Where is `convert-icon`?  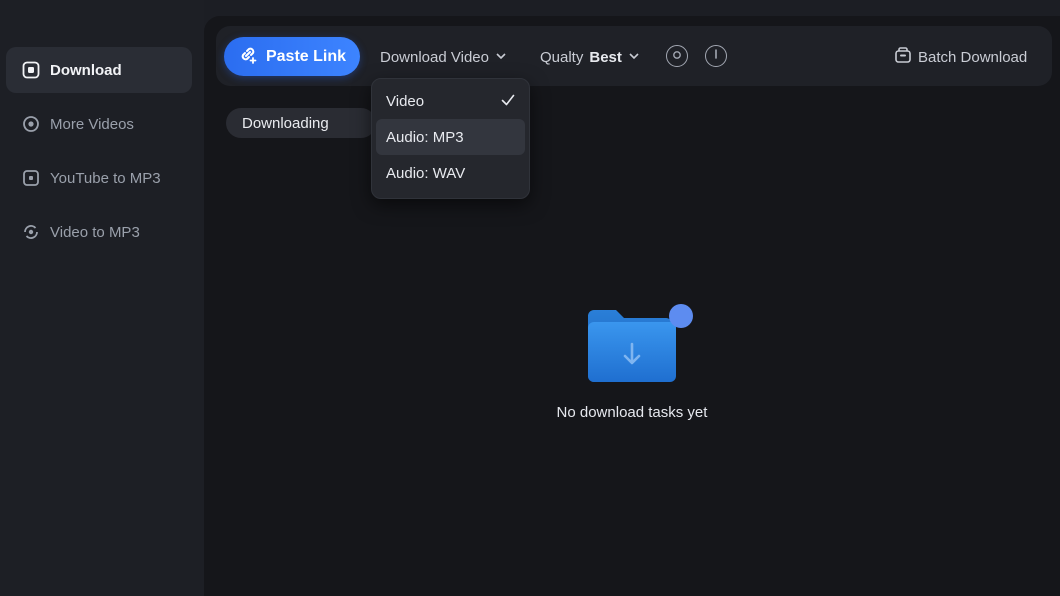
convert-icon is located at coordinates (31, 232).